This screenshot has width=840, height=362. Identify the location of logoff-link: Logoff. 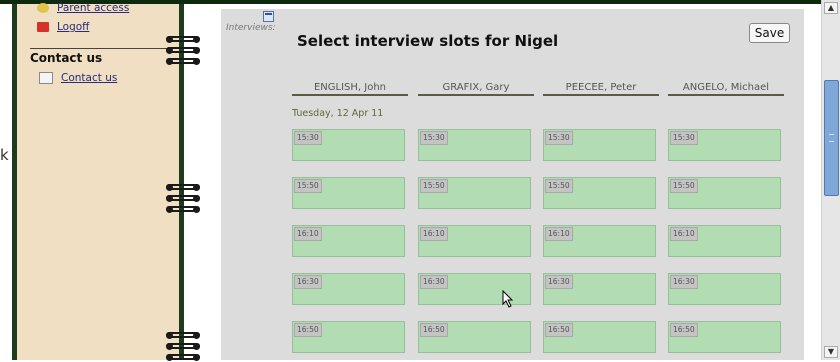
(63, 27).